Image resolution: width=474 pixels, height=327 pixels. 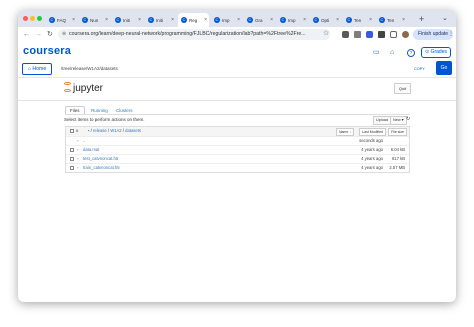 I want to click on browser-tab: C Gra ×, so click(x=259, y=20).